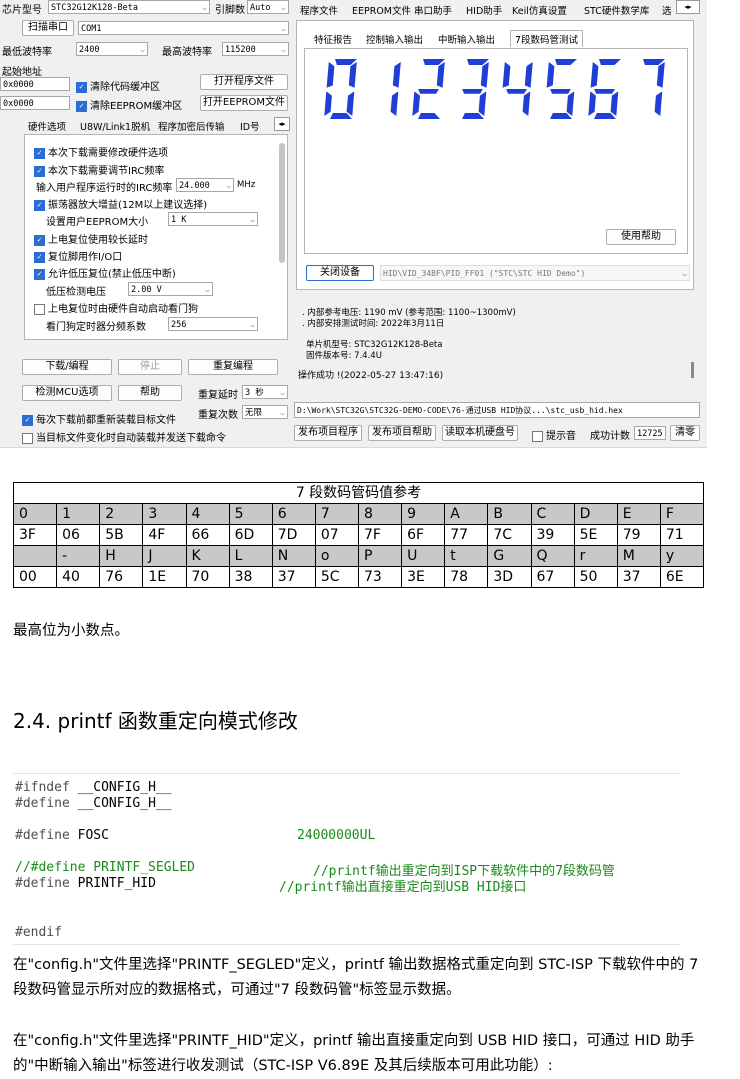 Image resolution: width=740 pixels, height=1079 pixels. I want to click on help-button: 帮助, so click(150, 393).